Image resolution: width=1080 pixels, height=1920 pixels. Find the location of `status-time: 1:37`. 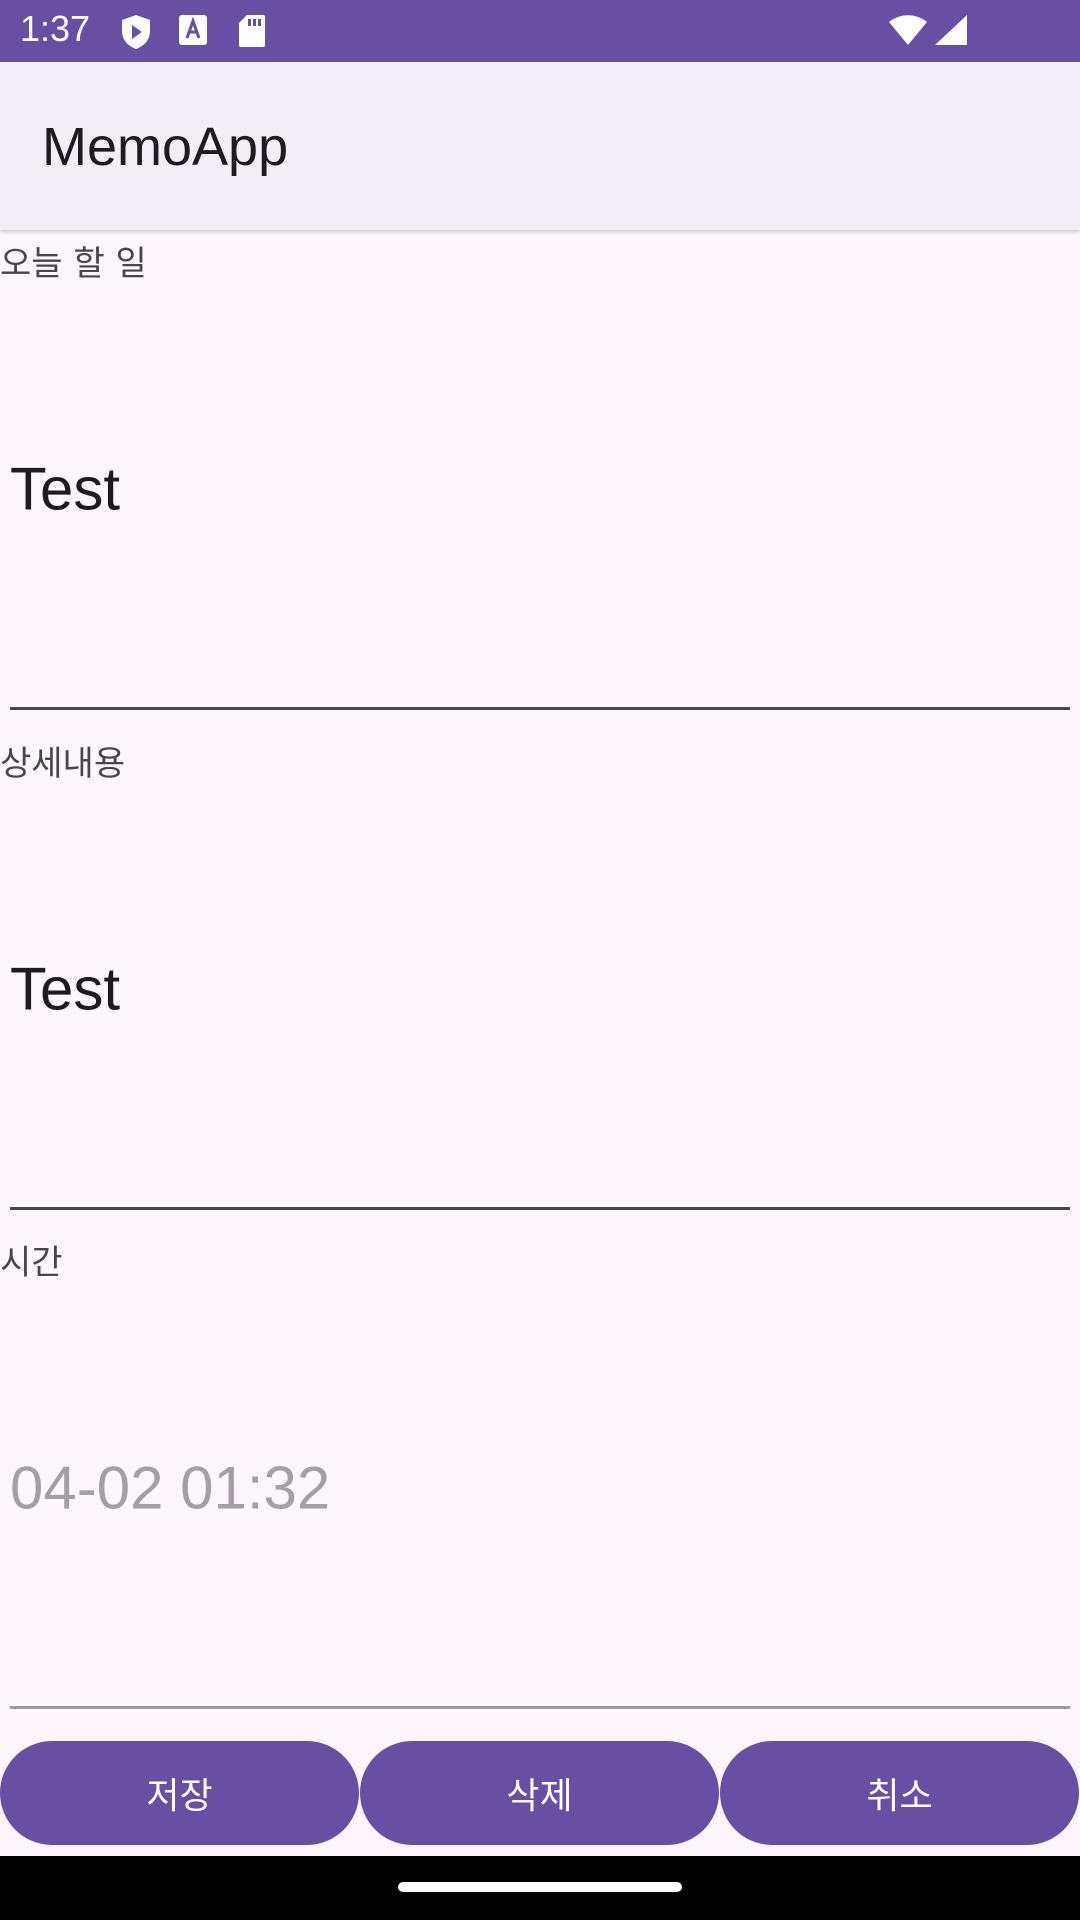

status-time: 1:37 is located at coordinates (55, 28).